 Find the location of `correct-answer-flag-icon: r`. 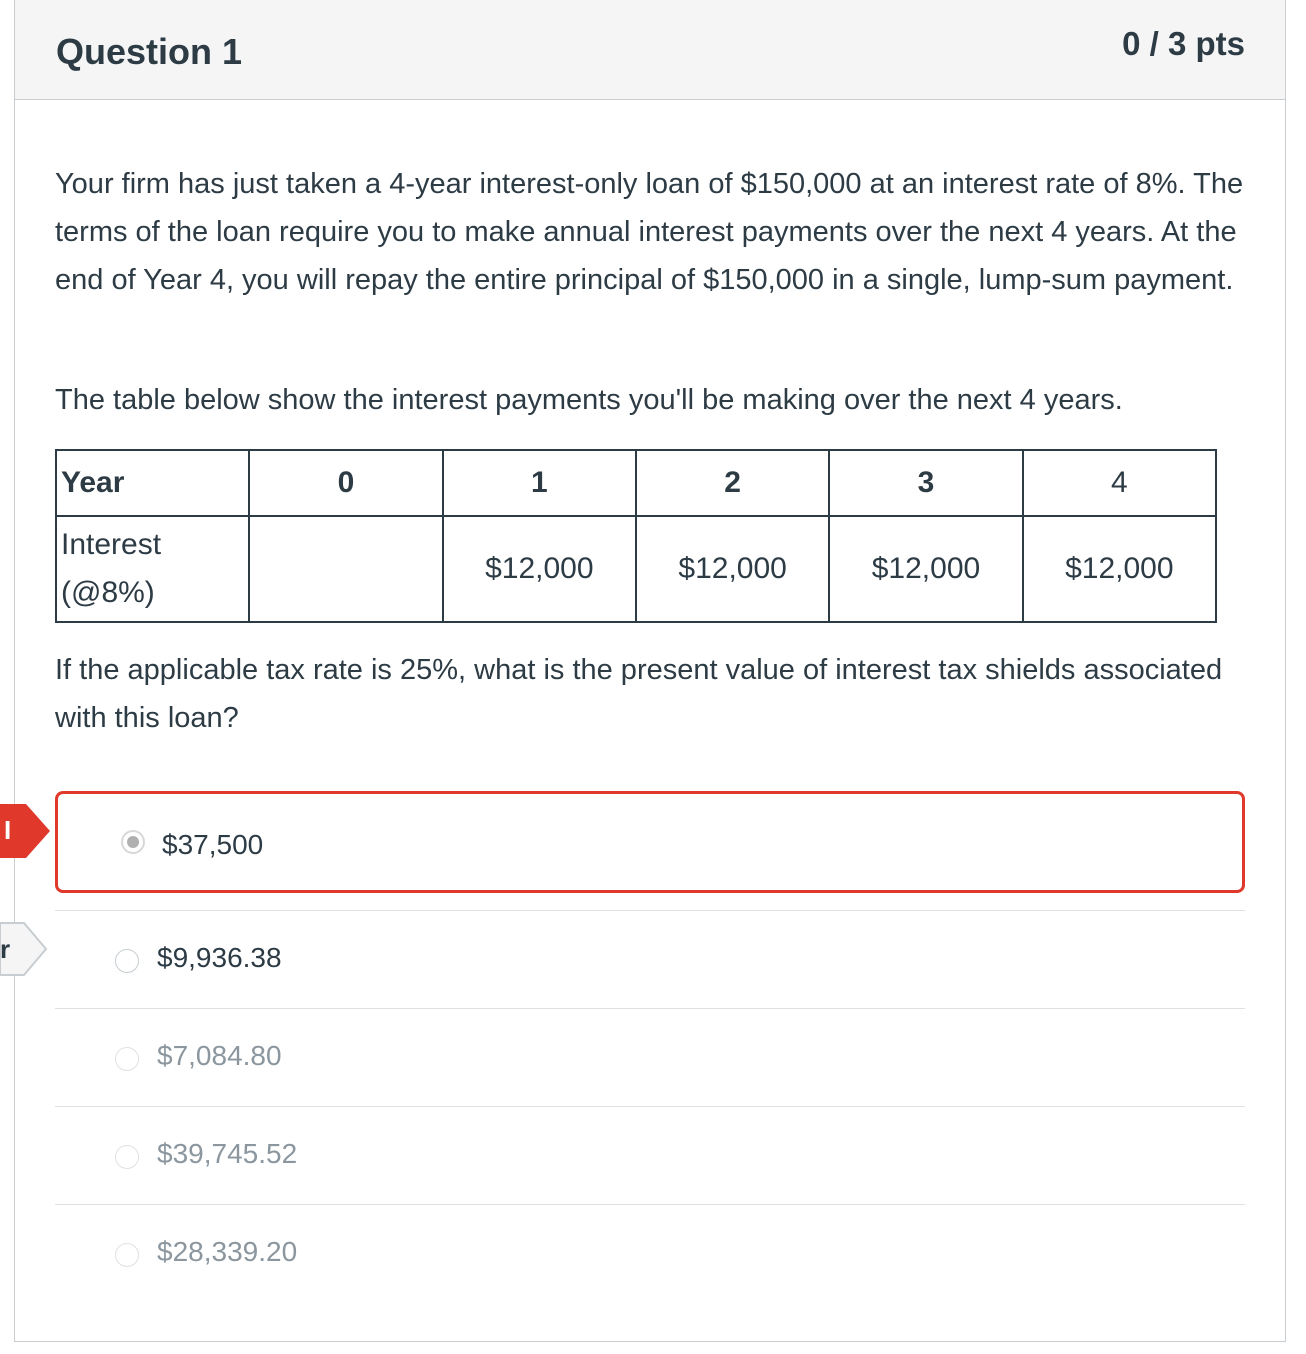

correct-answer-flag-icon: r is located at coordinates (24, 949).